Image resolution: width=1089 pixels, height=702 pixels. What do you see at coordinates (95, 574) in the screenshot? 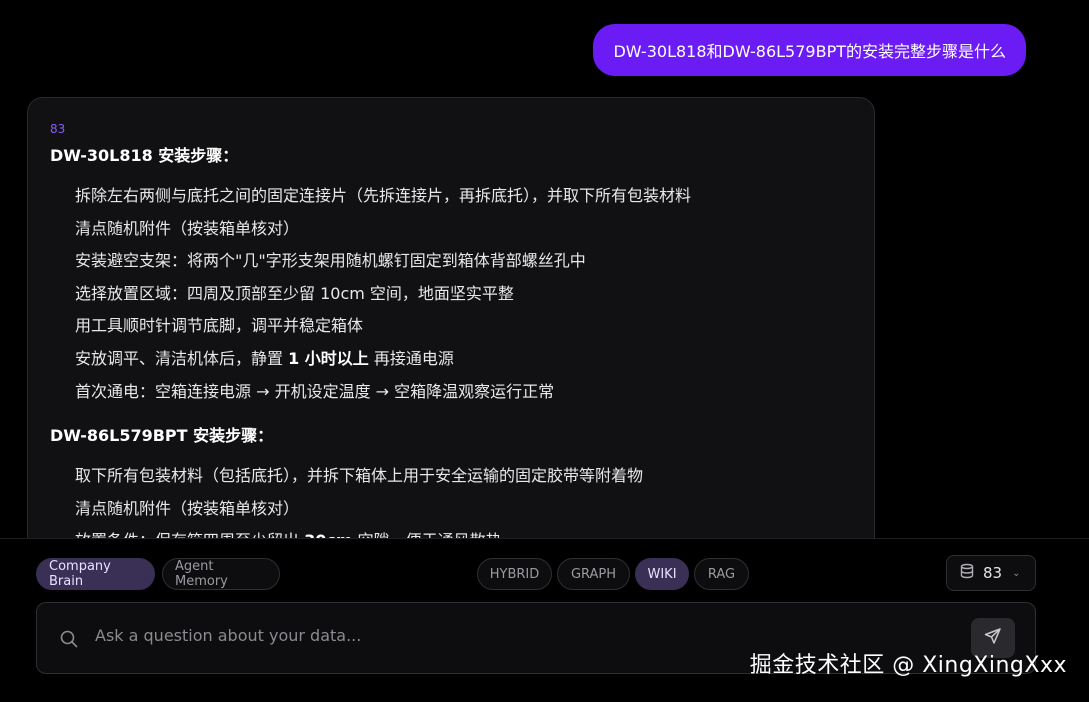
I see `source-tab-company-brain: Company Brain` at bounding box center [95, 574].